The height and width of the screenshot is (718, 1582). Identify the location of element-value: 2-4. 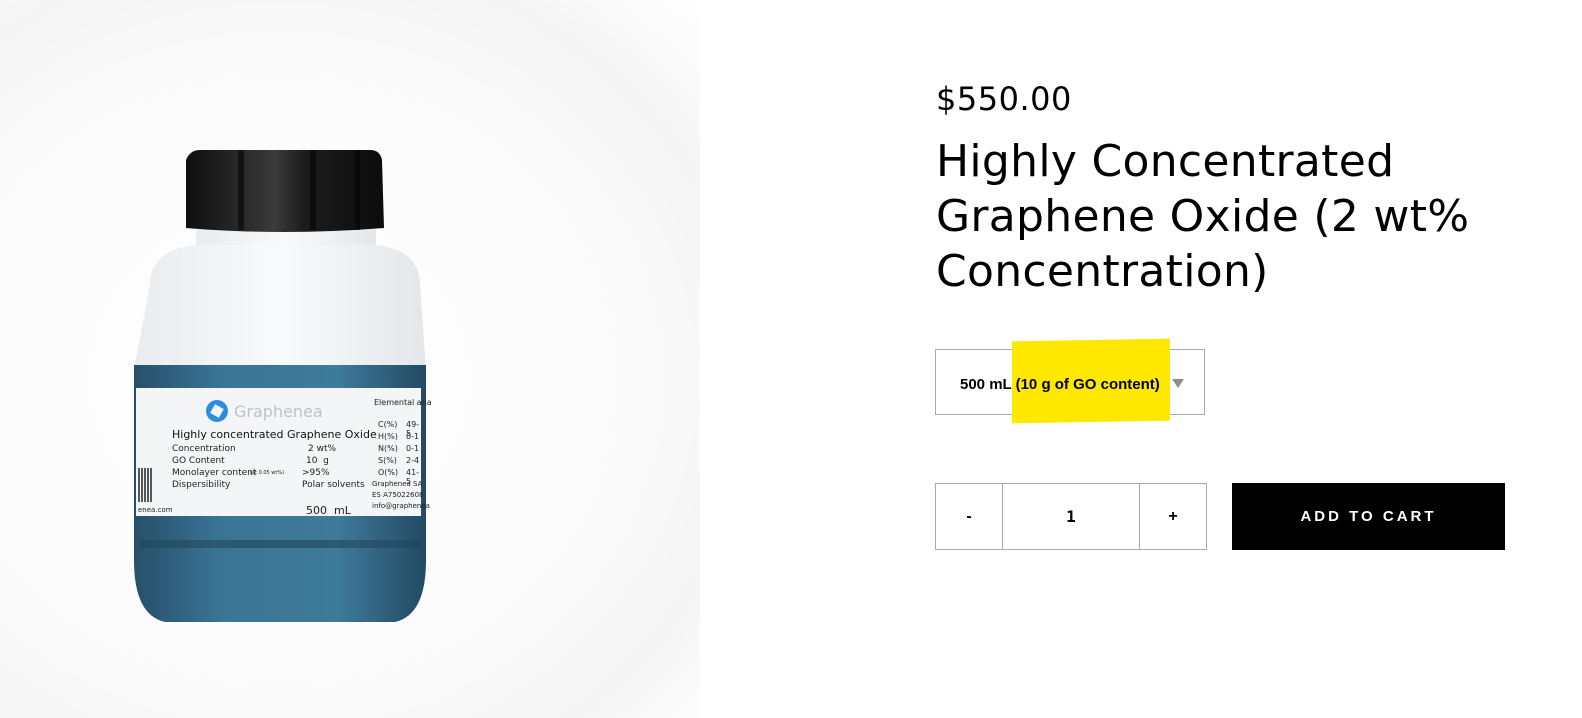
(413, 460).